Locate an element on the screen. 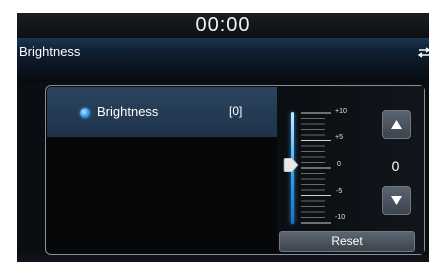 This screenshot has height=262, width=430. triangle-down-icon is located at coordinates (396, 200).